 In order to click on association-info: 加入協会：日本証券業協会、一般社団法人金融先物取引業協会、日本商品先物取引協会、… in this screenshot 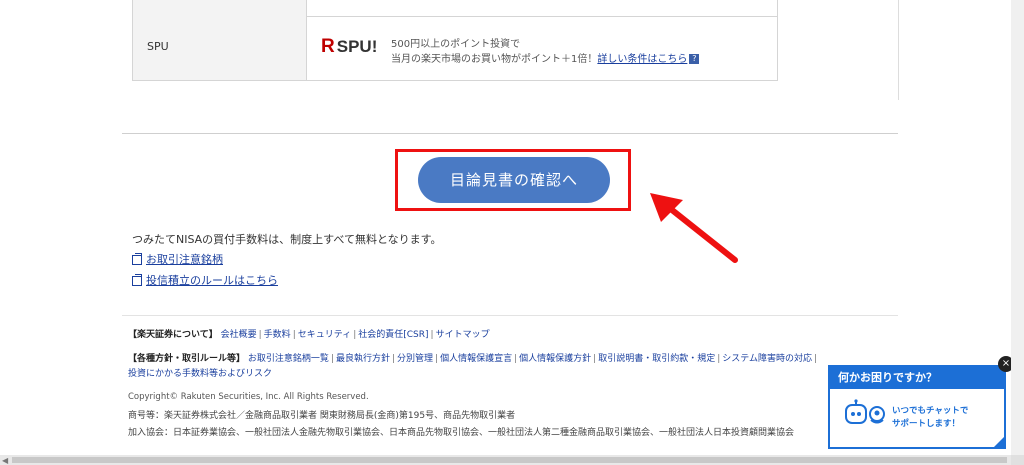, I will do `click(461, 433)`.